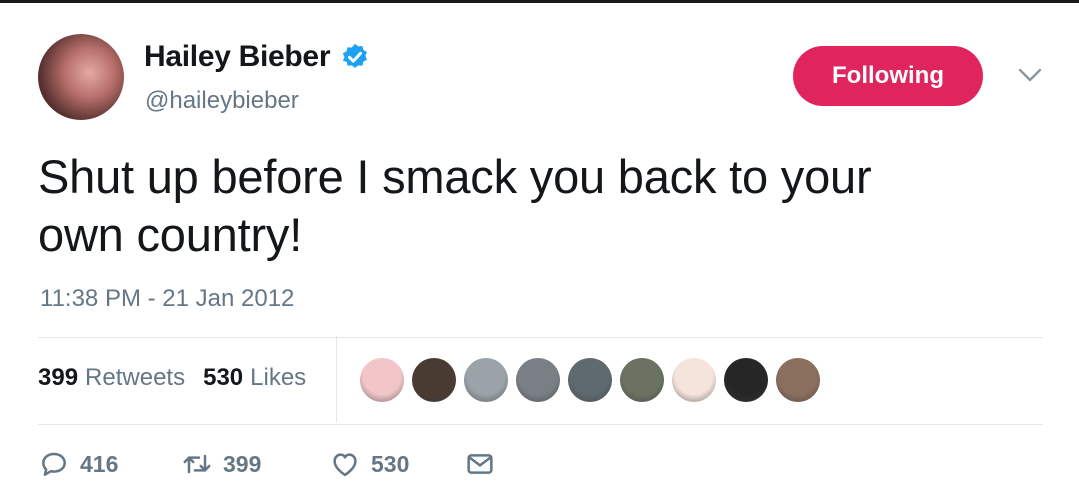  I want to click on retweets-count: 399, so click(58, 377).